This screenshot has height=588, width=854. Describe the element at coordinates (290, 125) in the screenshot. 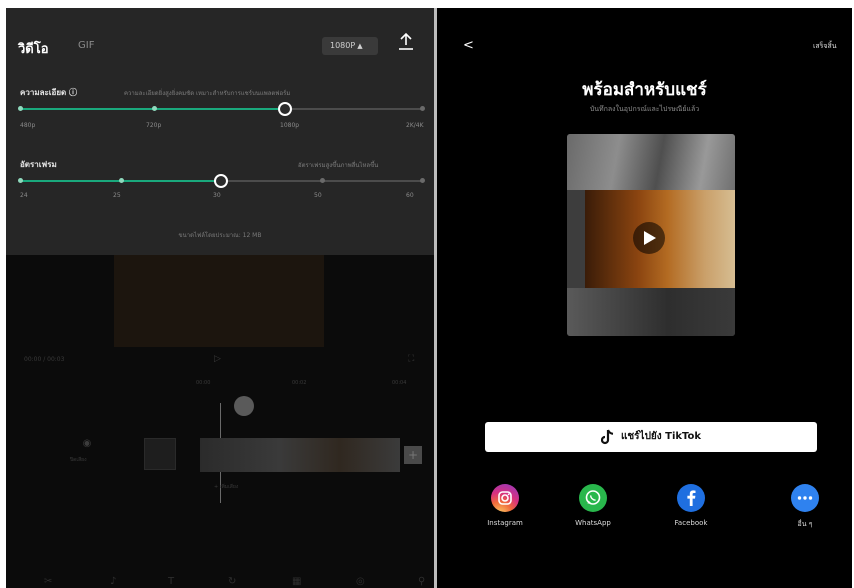

I see `resolution-tick: 1080p` at that location.